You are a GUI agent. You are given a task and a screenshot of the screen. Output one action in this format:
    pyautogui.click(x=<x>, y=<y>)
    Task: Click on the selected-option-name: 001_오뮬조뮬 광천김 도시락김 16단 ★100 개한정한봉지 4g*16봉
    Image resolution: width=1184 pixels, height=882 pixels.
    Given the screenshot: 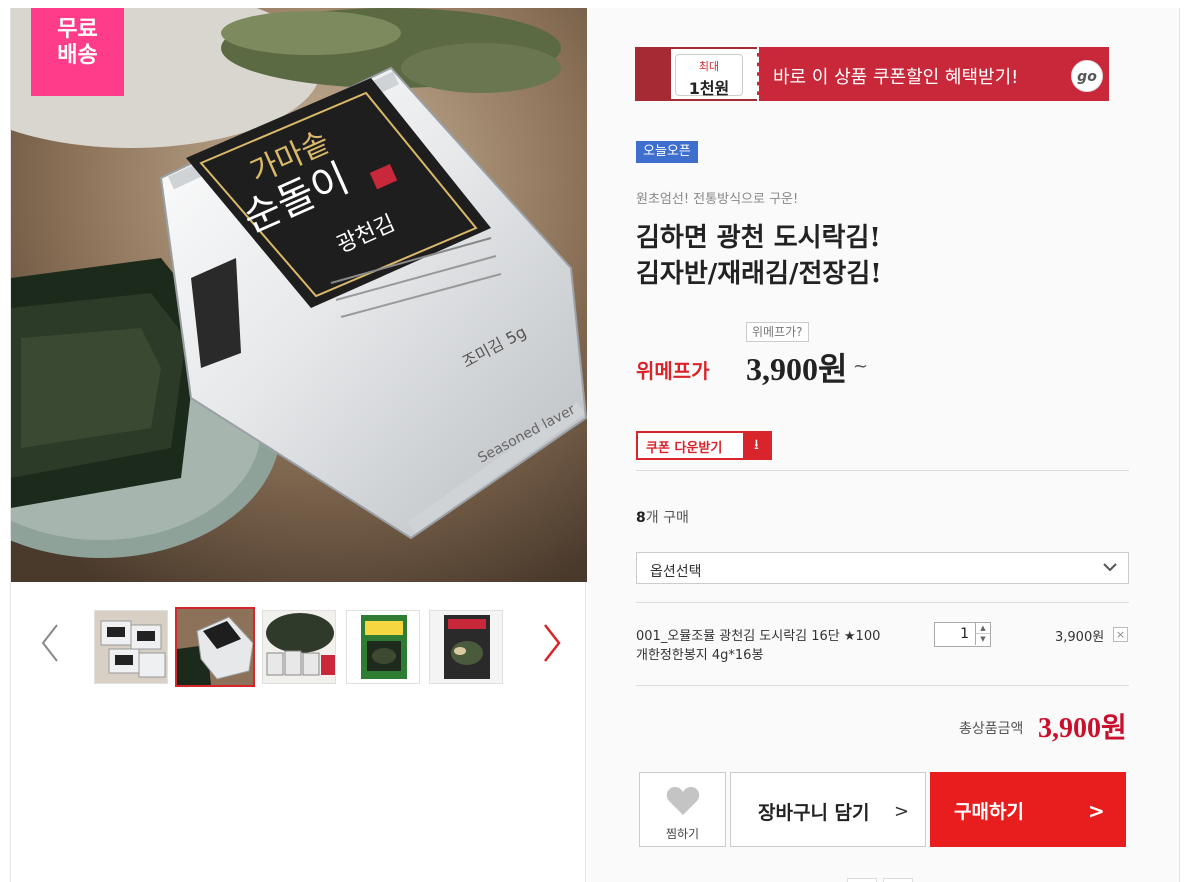 What is the action you would take?
    pyautogui.click(x=771, y=646)
    